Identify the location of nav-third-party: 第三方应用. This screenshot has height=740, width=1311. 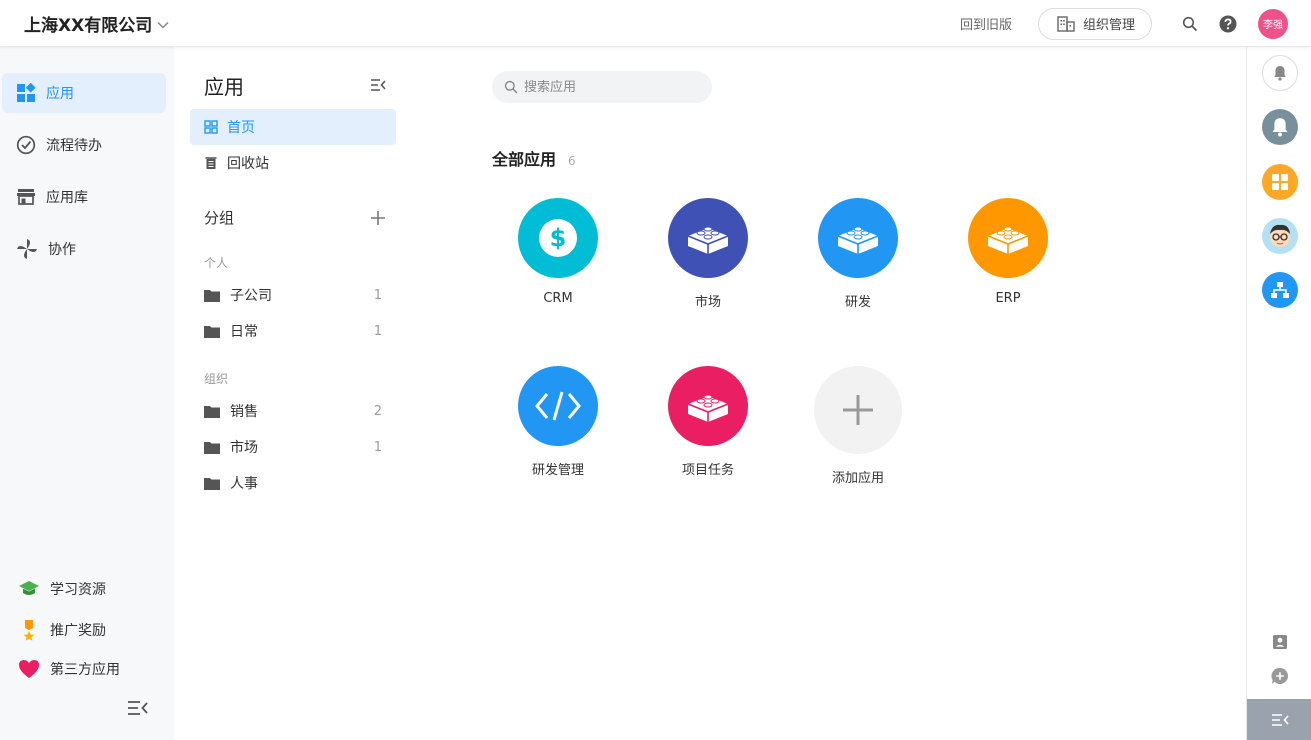
(69, 669).